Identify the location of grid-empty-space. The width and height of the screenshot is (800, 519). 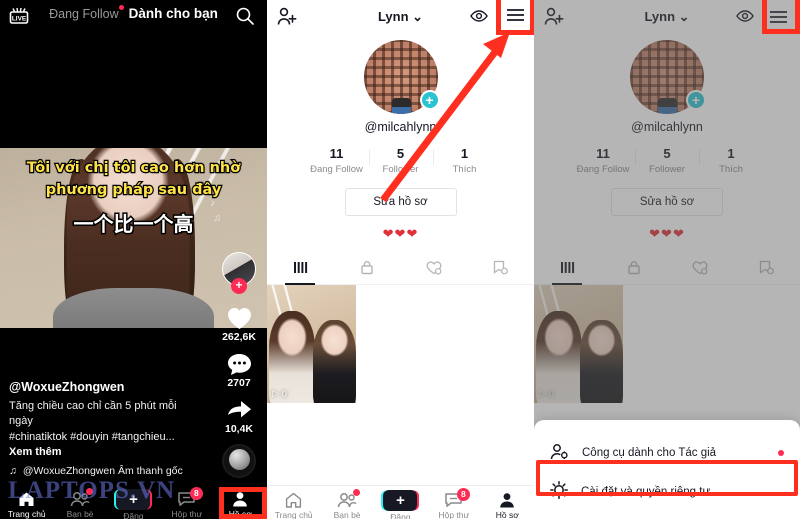
(445, 344).